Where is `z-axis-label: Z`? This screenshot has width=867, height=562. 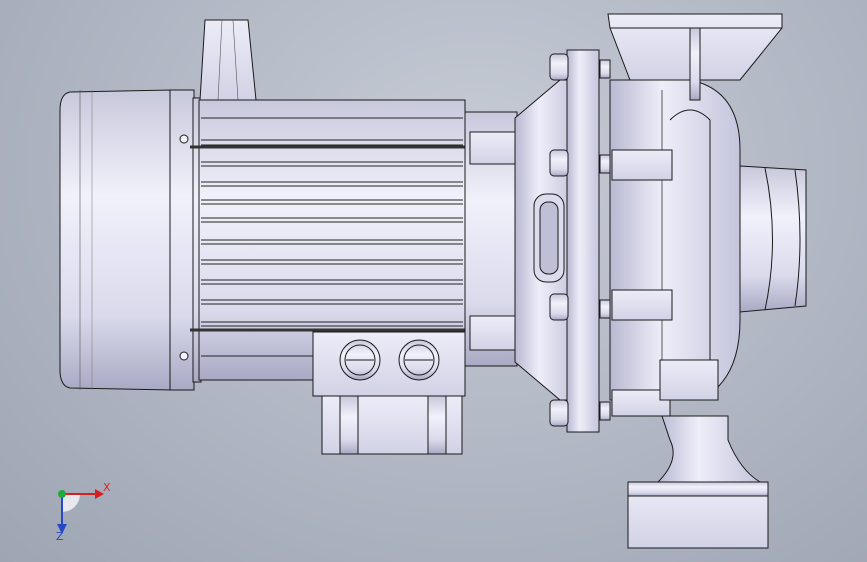
z-axis-label: Z is located at coordinates (60, 536).